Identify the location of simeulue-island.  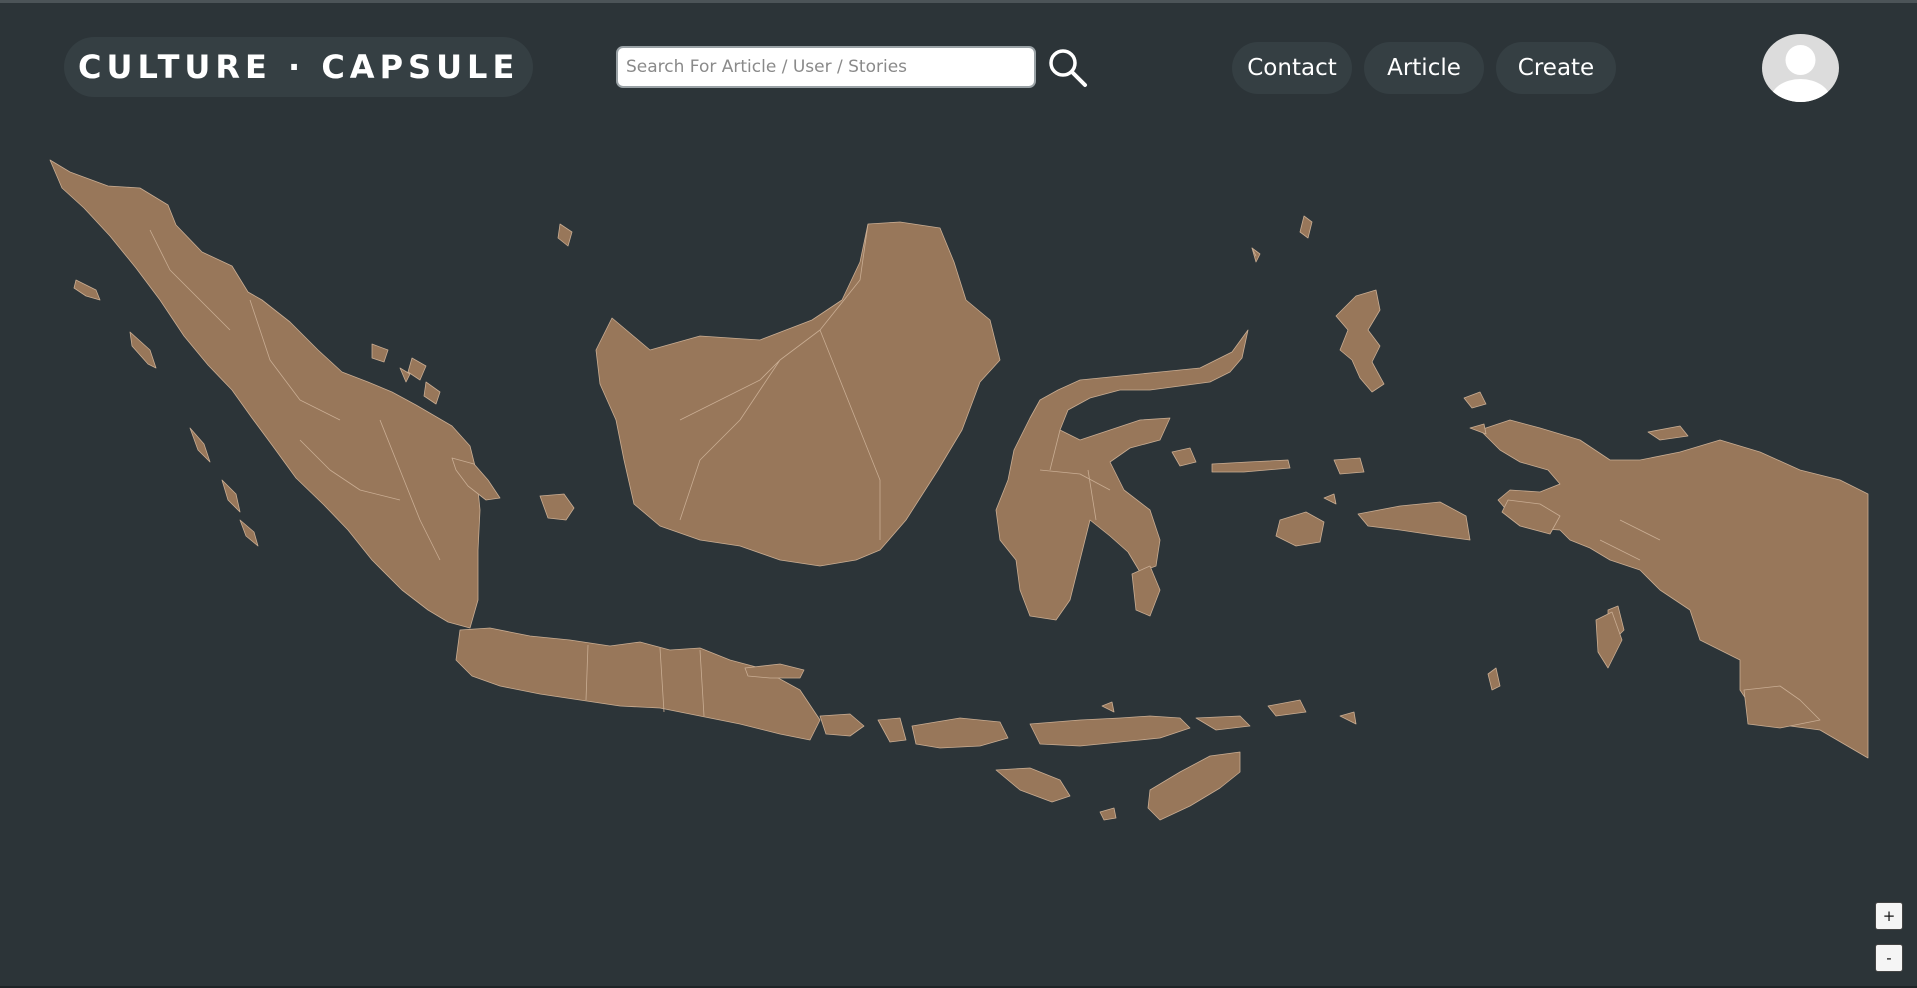
(87, 290).